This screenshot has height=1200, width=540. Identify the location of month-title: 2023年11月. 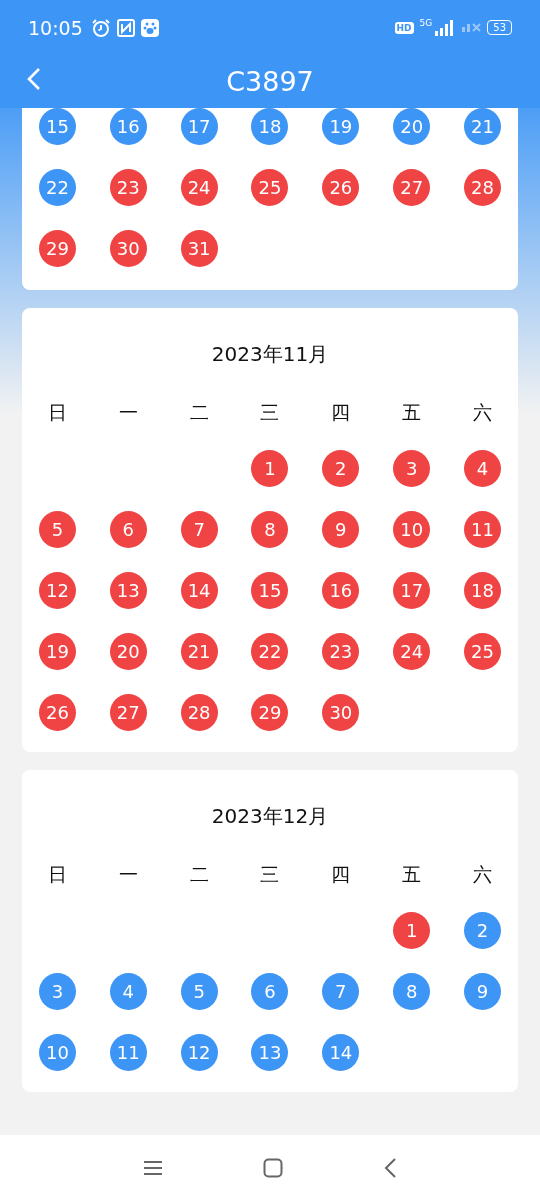
(270, 354).